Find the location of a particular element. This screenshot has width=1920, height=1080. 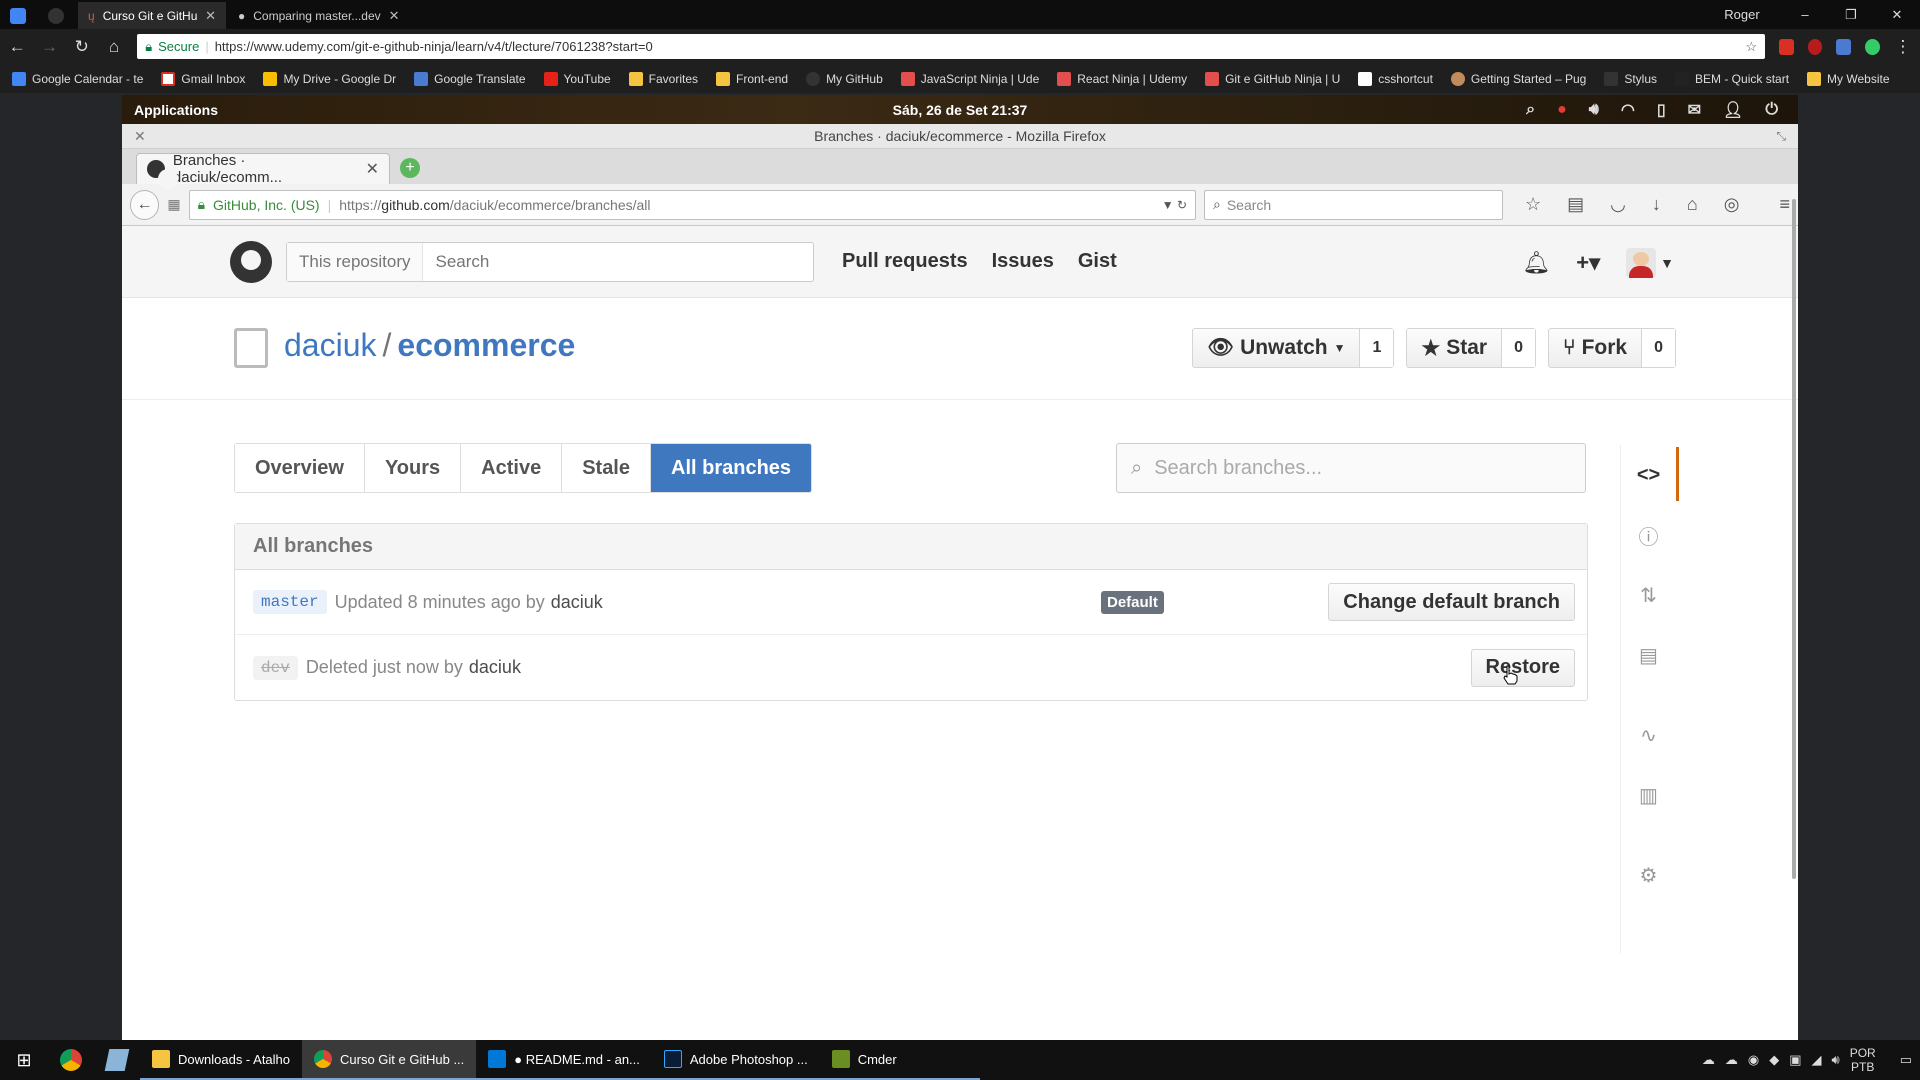

back-icon: ← is located at coordinates (17, 47).